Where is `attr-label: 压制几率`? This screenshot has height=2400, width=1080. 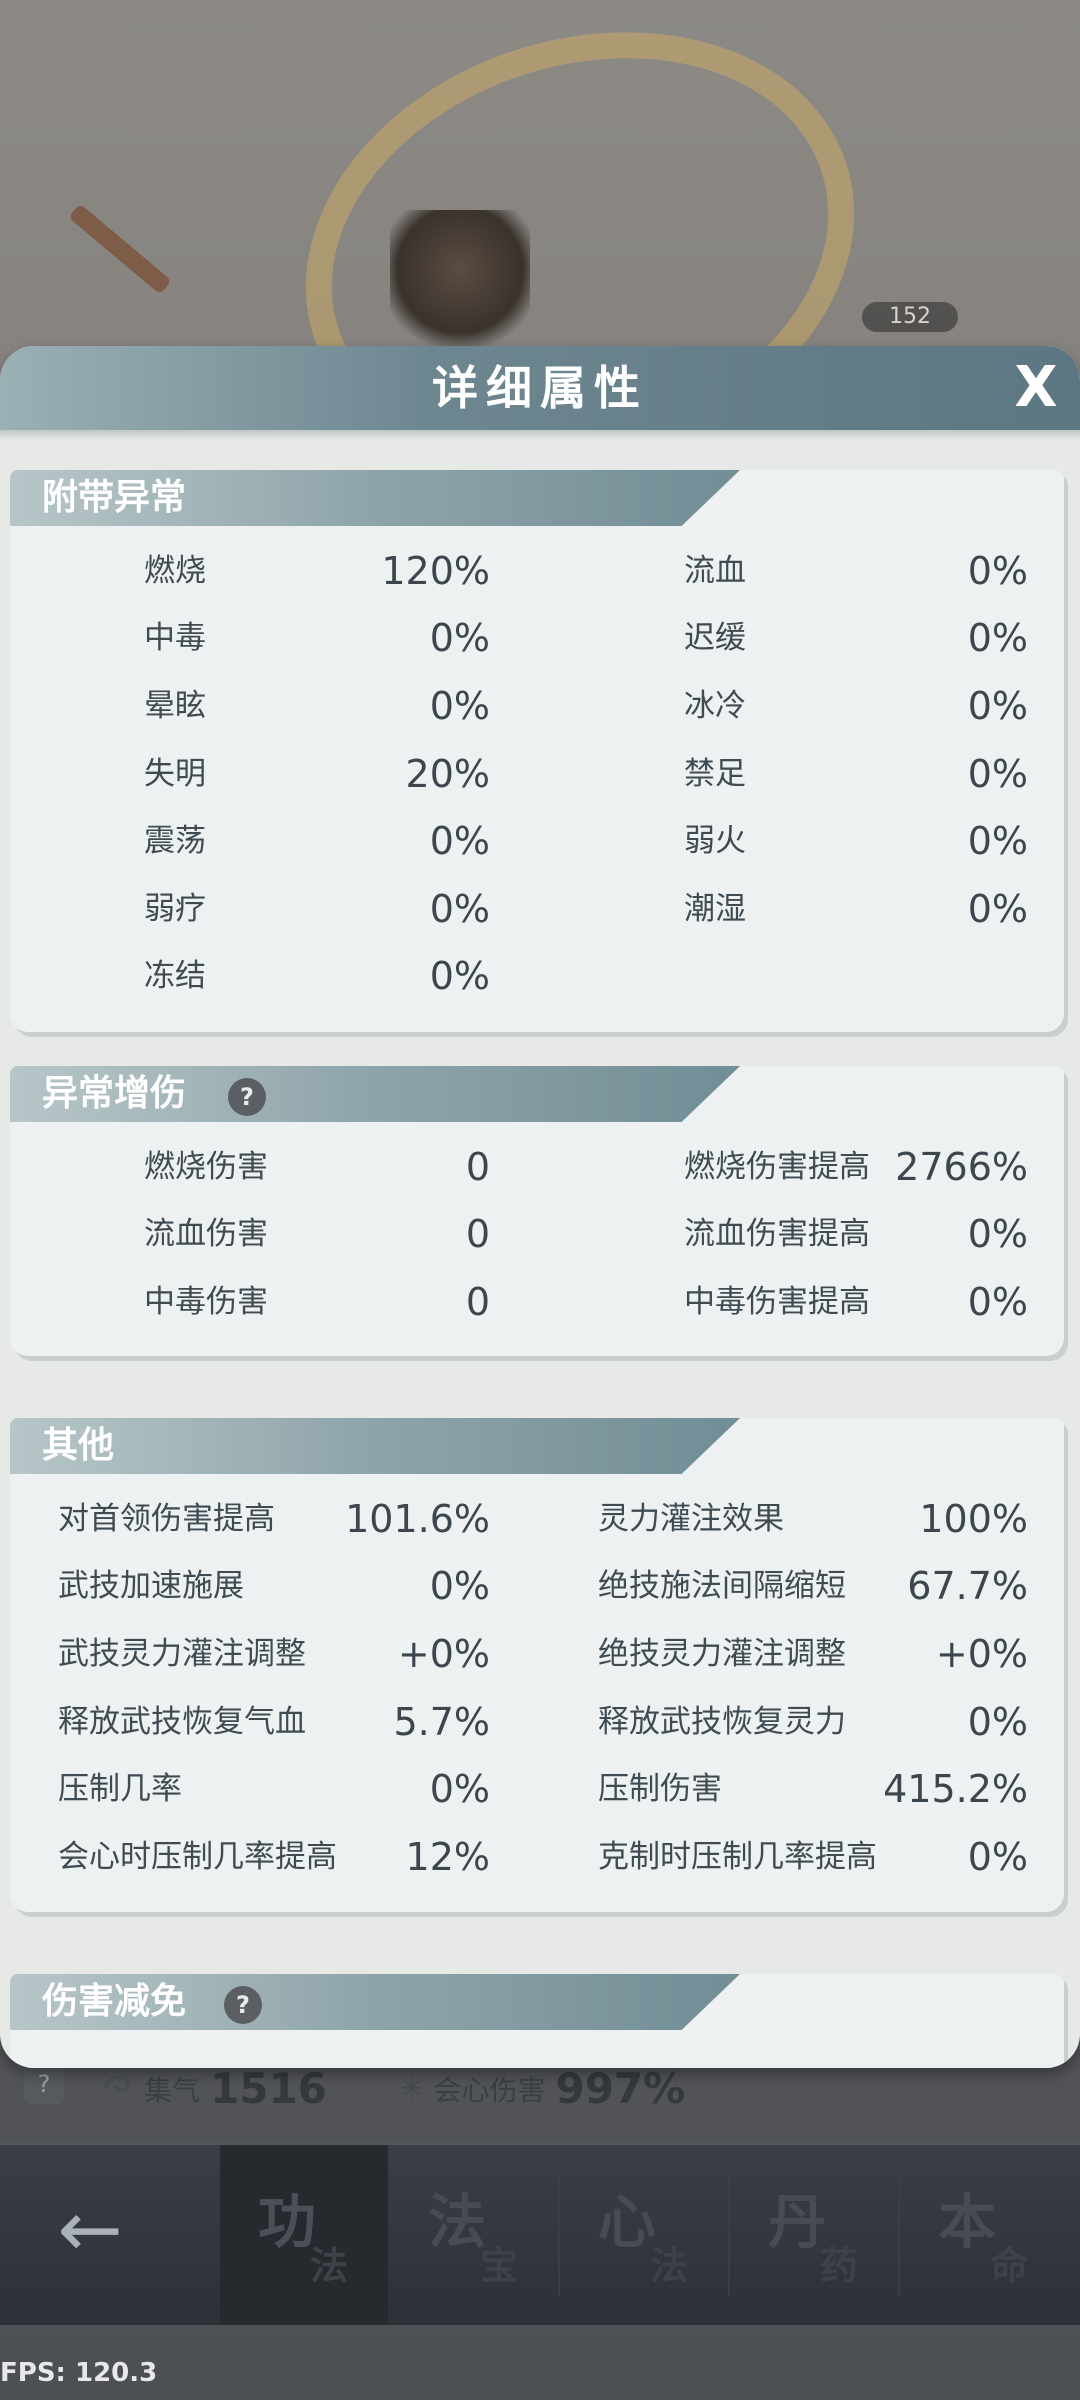 attr-label: 压制几率 is located at coordinates (120, 1789).